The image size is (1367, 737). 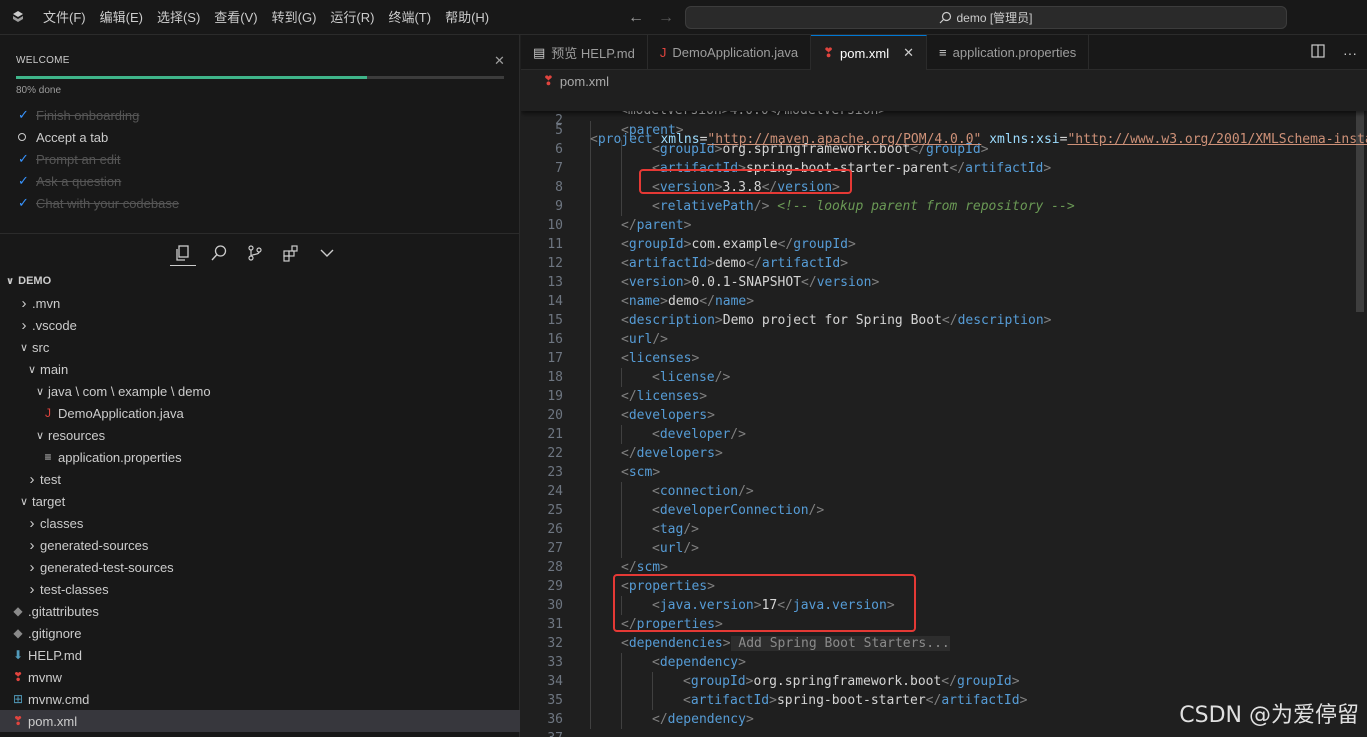 What do you see at coordinates (944, 116) in the screenshot?
I see `cropped-code-line: <modelVersion>4.0.0</modelVersion>` at bounding box center [944, 116].